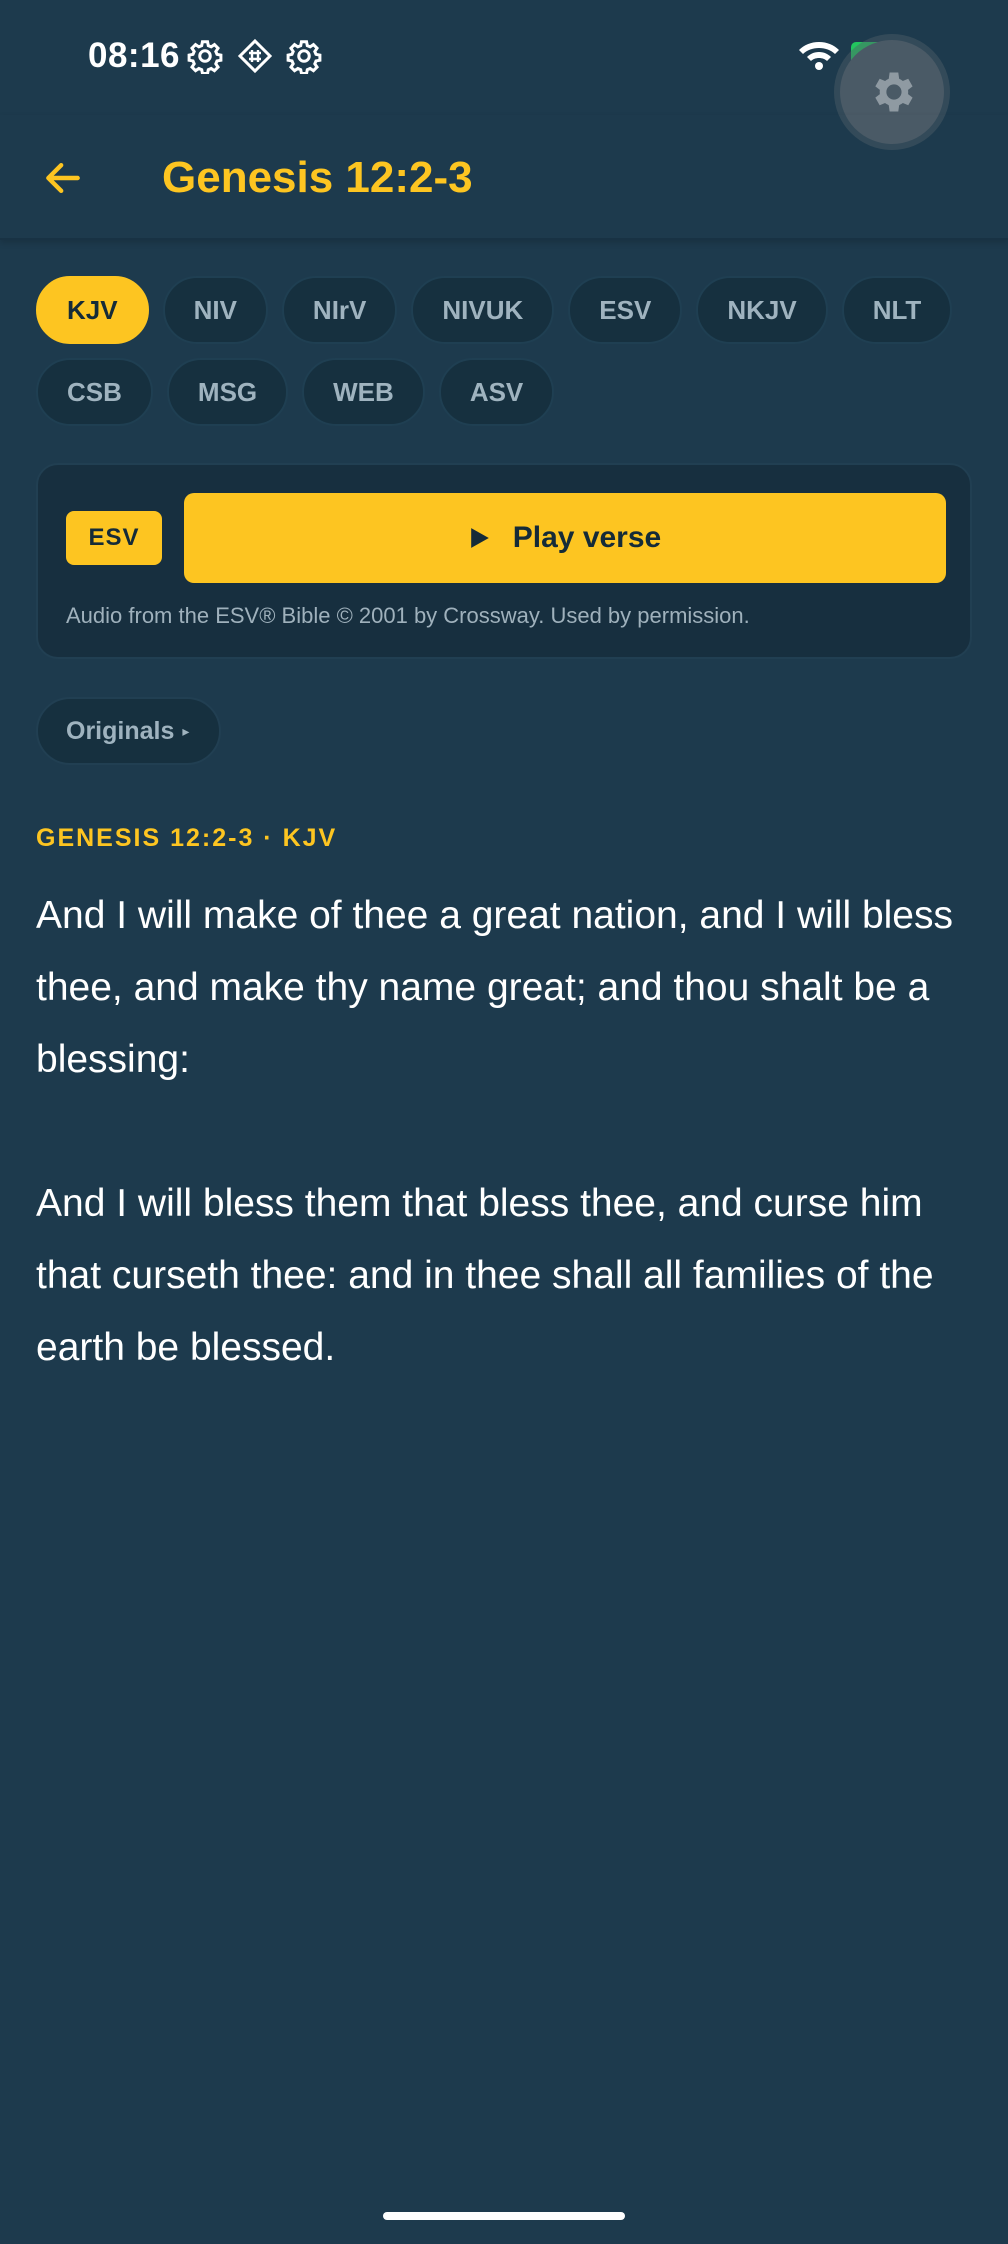 The width and height of the screenshot is (1008, 2244). I want to click on home-indicator, so click(504, 2216).